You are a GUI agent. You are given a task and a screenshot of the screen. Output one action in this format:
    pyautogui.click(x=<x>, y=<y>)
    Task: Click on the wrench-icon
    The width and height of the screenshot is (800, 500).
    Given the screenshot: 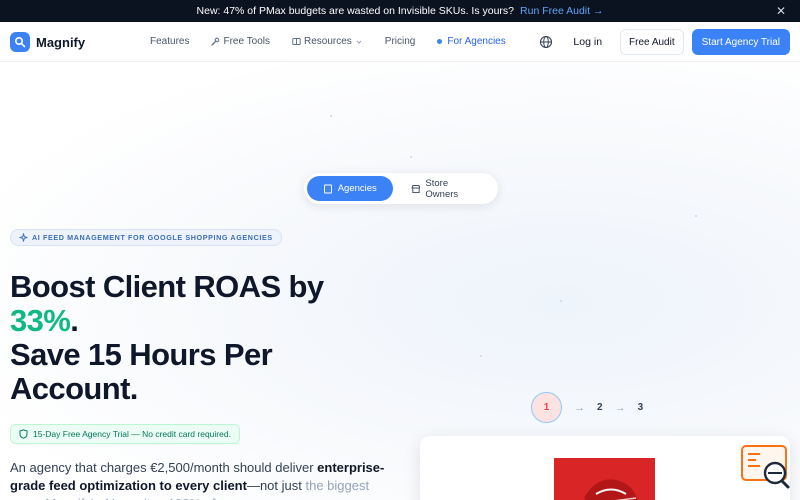 What is the action you would take?
    pyautogui.click(x=215, y=41)
    